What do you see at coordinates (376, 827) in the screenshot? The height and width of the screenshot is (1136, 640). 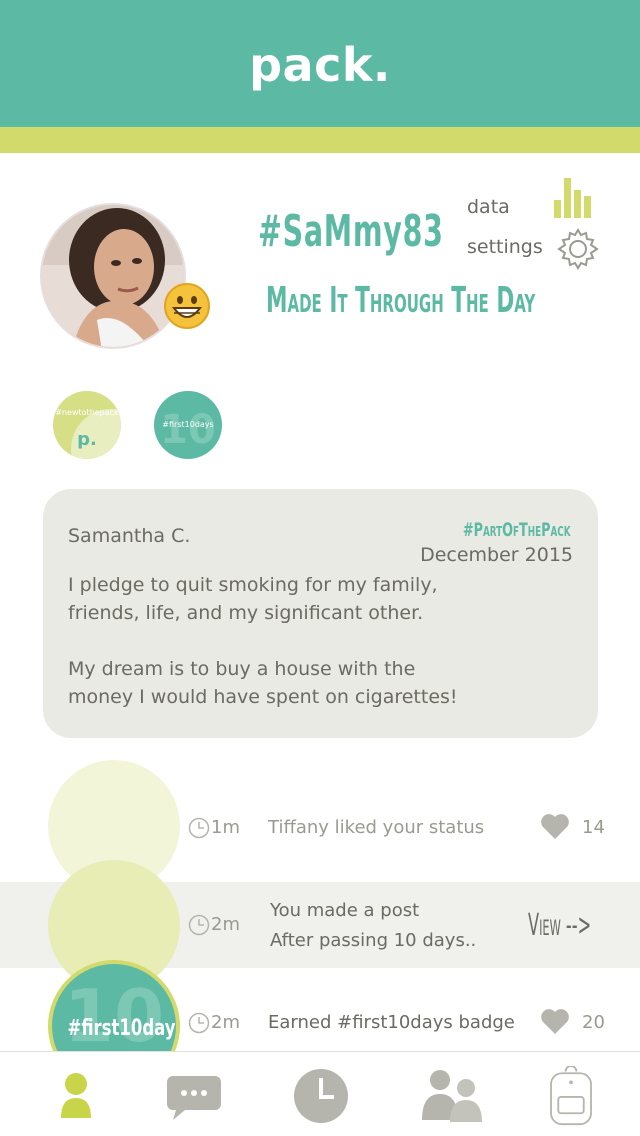 I see `feed-text: Tiffany liked your status` at bounding box center [376, 827].